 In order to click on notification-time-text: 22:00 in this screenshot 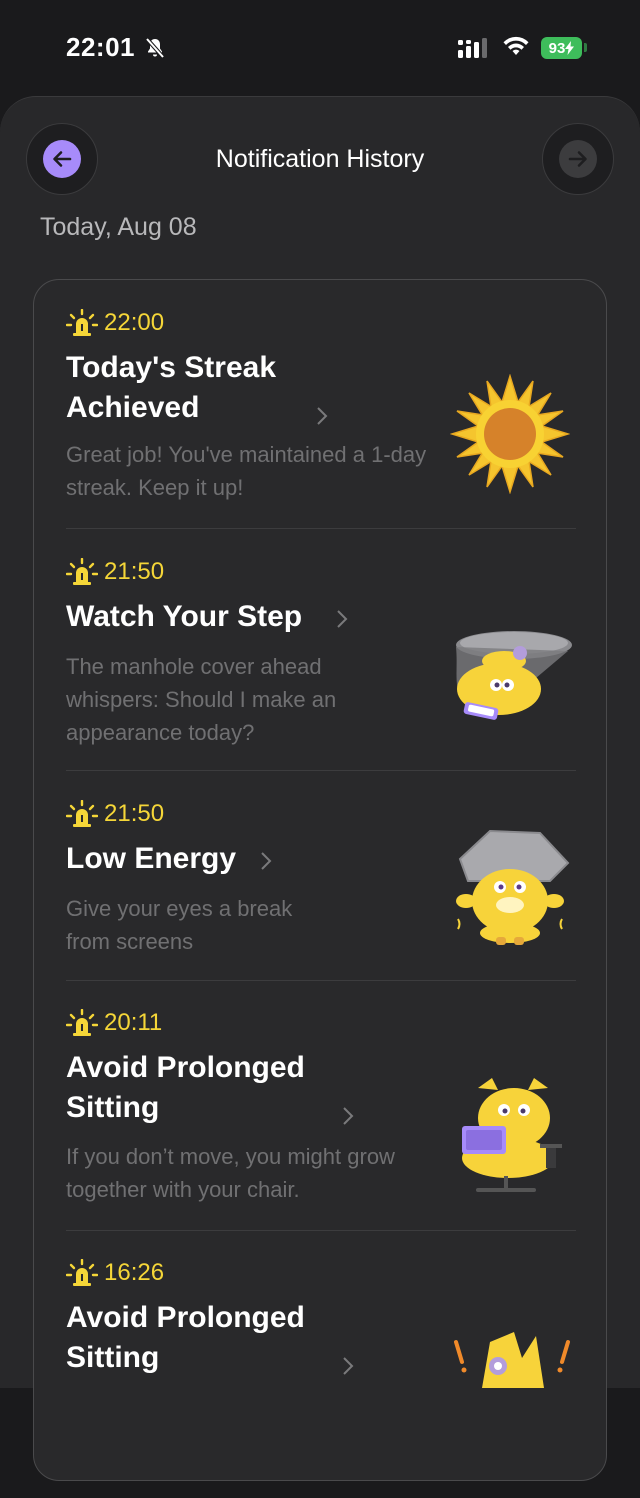, I will do `click(134, 322)`.